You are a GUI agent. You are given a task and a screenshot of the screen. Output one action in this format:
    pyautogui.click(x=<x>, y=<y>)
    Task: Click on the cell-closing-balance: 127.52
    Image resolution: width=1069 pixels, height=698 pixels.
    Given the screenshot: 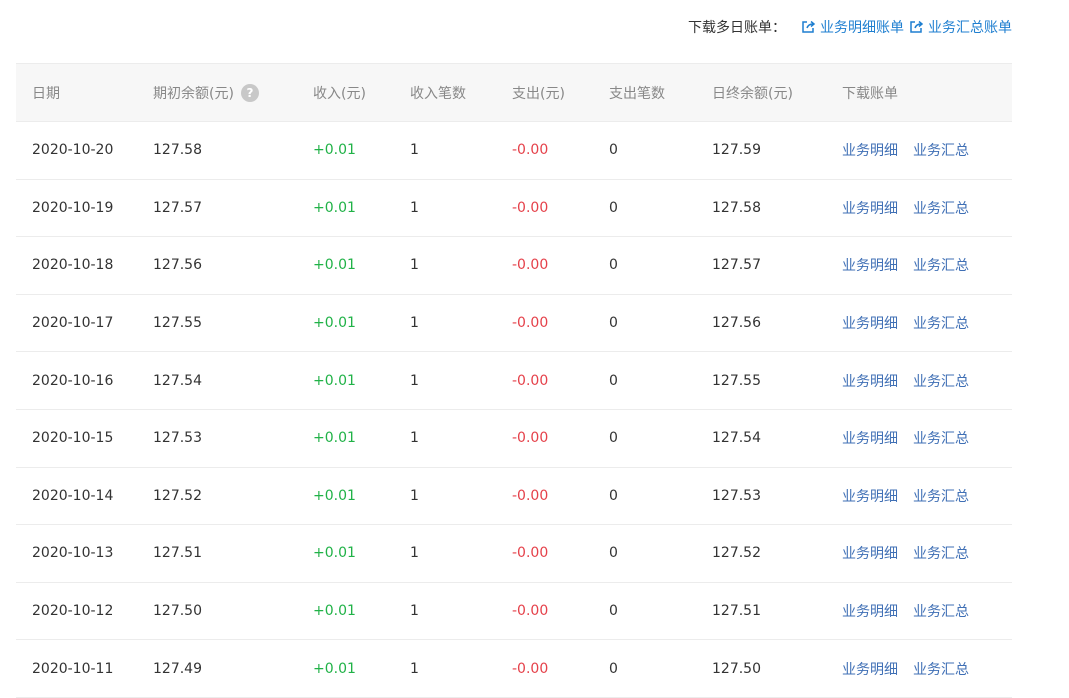 What is the action you would take?
    pyautogui.click(x=777, y=553)
    